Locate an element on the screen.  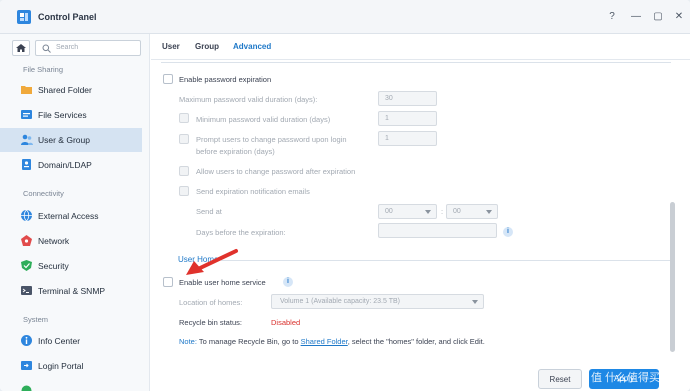
section-connectivity: Connectivity is located at coordinates (43, 193).